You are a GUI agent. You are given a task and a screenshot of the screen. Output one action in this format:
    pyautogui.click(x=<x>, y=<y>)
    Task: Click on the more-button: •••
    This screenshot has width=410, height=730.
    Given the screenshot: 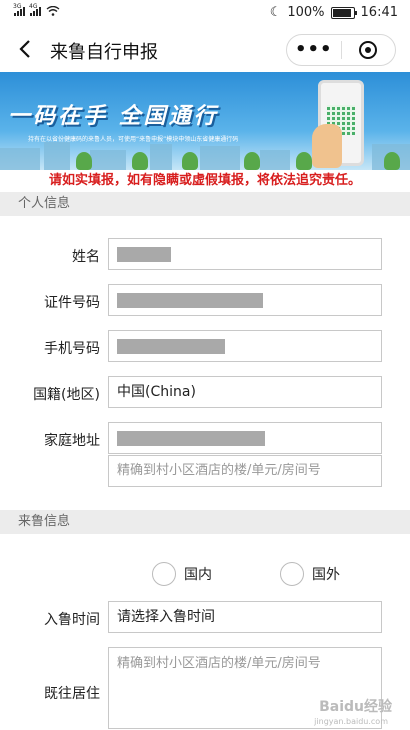 What is the action you would take?
    pyautogui.click(x=314, y=50)
    